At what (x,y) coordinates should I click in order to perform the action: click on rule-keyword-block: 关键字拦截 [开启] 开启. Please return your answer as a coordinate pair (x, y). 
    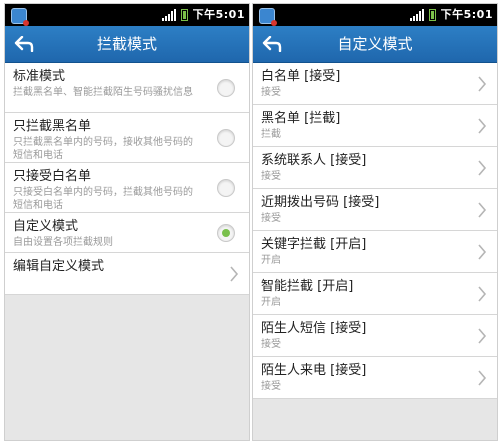
    Looking at the image, I should click on (375, 252).